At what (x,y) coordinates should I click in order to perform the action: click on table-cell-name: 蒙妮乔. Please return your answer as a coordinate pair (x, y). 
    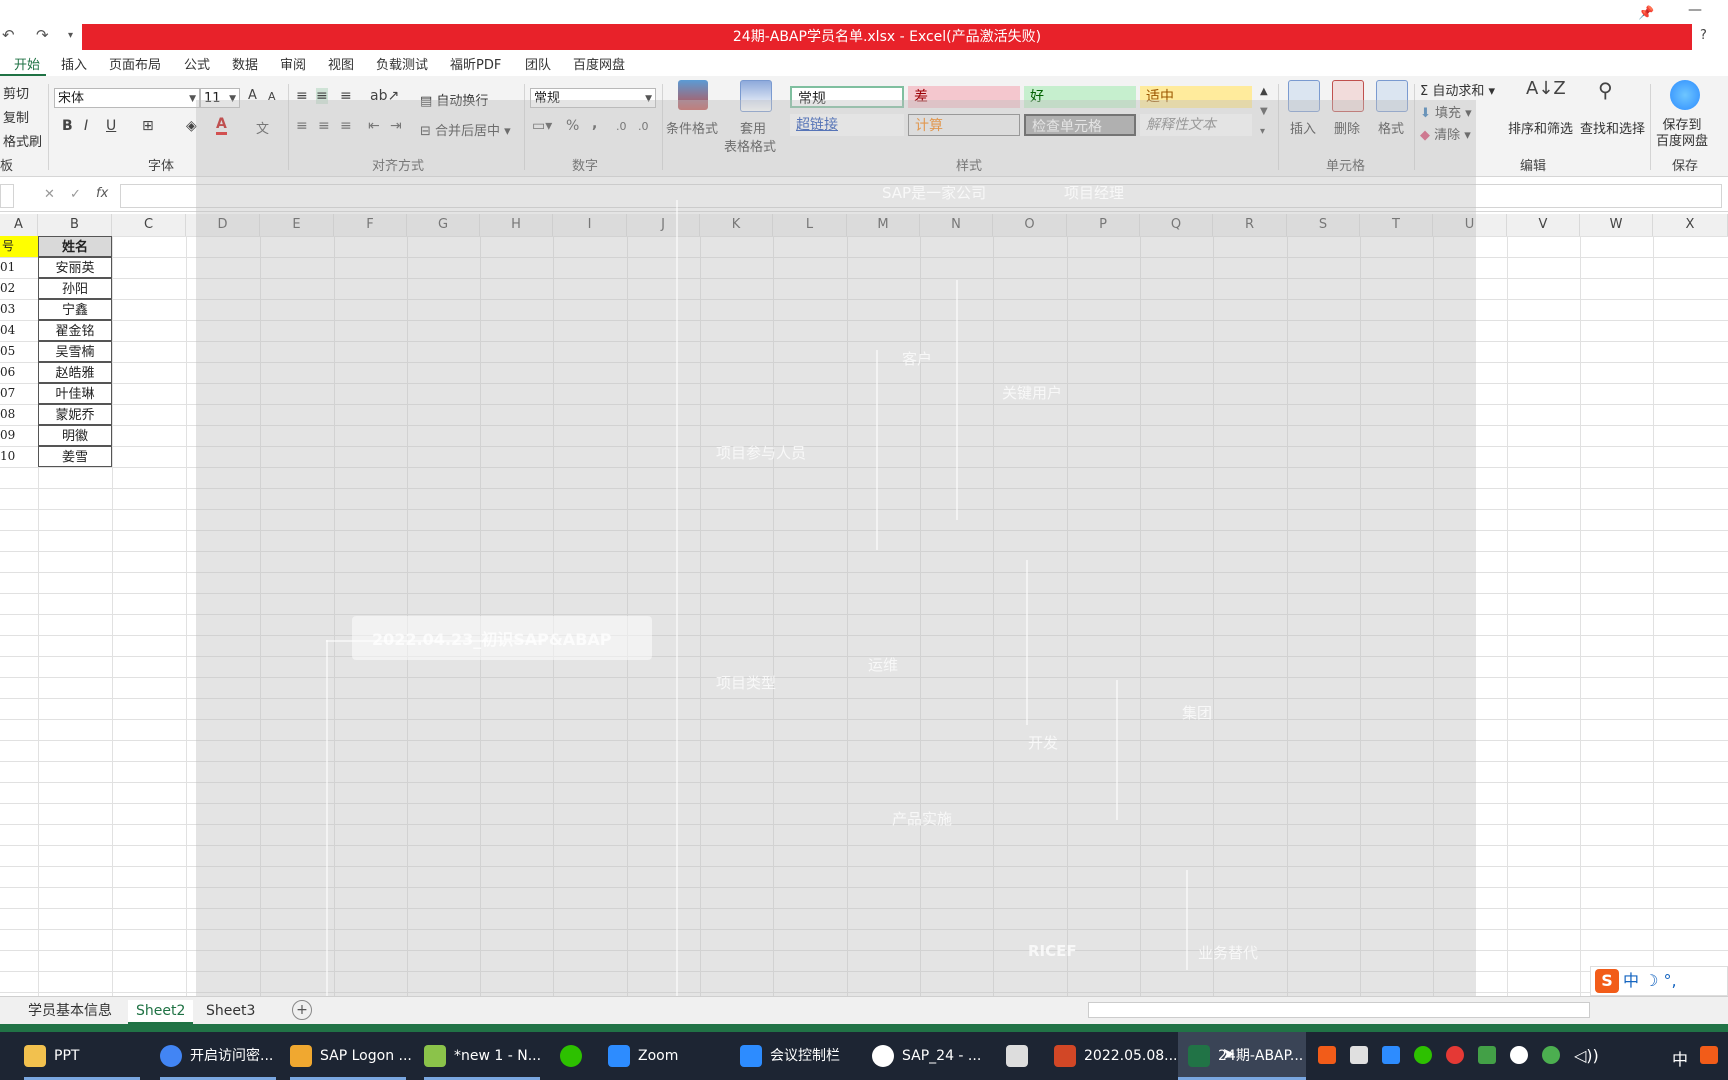
    Looking at the image, I should click on (75, 414).